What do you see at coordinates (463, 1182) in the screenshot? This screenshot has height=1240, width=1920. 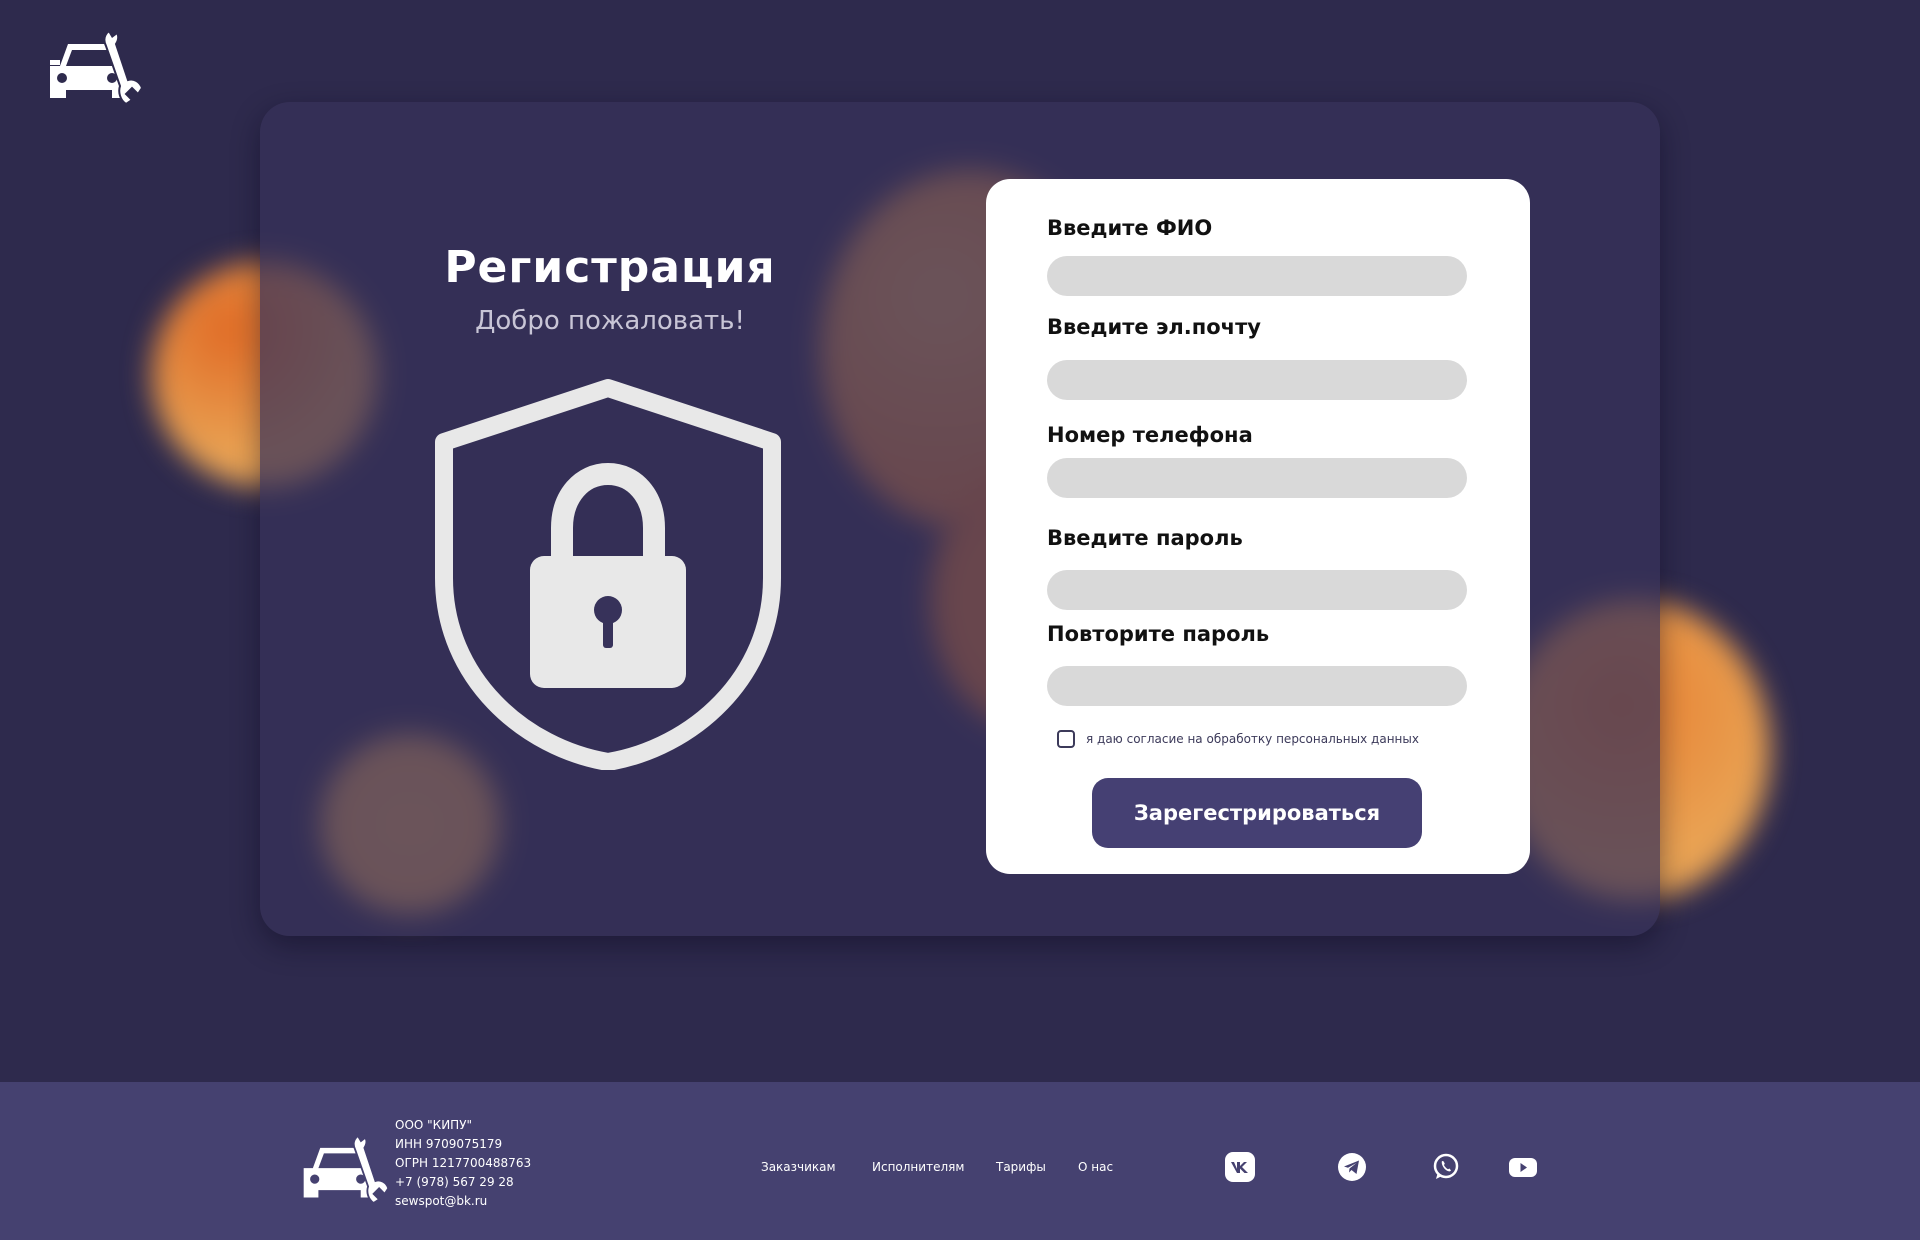 I see `company-phone: +7 (978) 567 29 28` at bounding box center [463, 1182].